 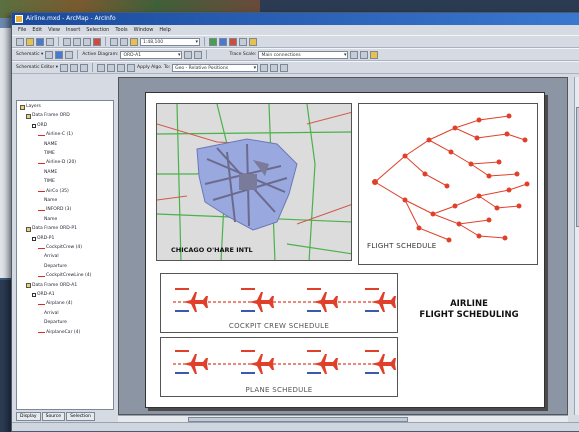 I want to click on toc-item: Airline-C (1), so click(x=55, y=135).